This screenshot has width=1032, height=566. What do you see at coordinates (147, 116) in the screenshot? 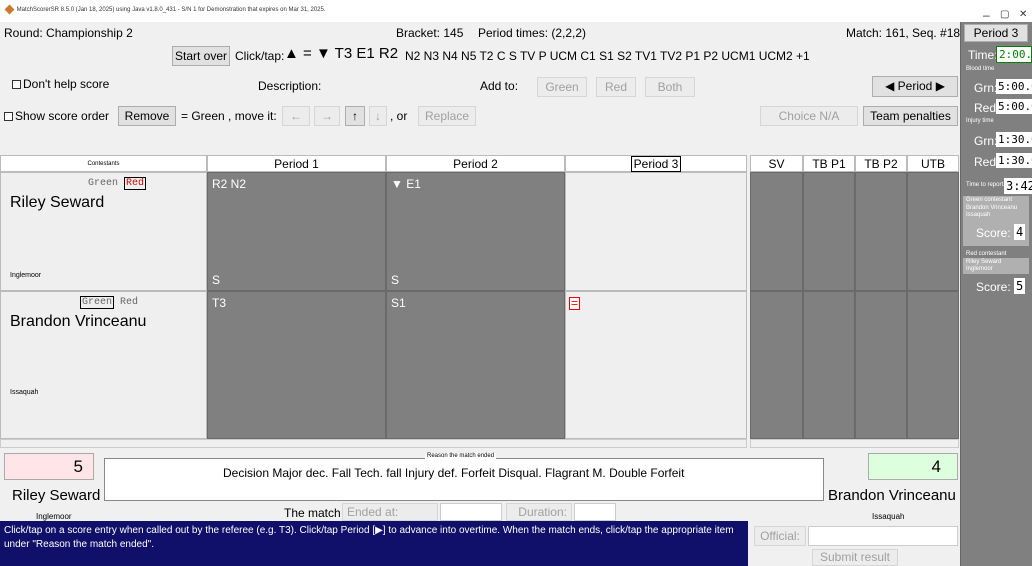
I see `remove-button: Remove` at bounding box center [147, 116].